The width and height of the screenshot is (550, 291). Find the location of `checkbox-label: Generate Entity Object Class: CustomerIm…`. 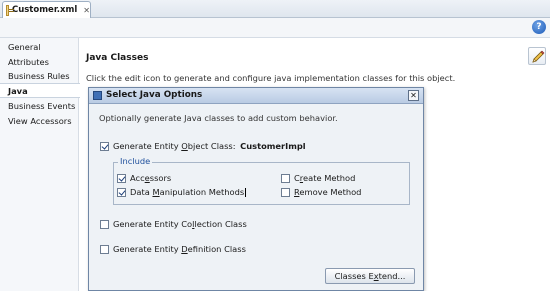

checkbox-label: Generate Entity Object Class: CustomerIm… is located at coordinates (209, 146).